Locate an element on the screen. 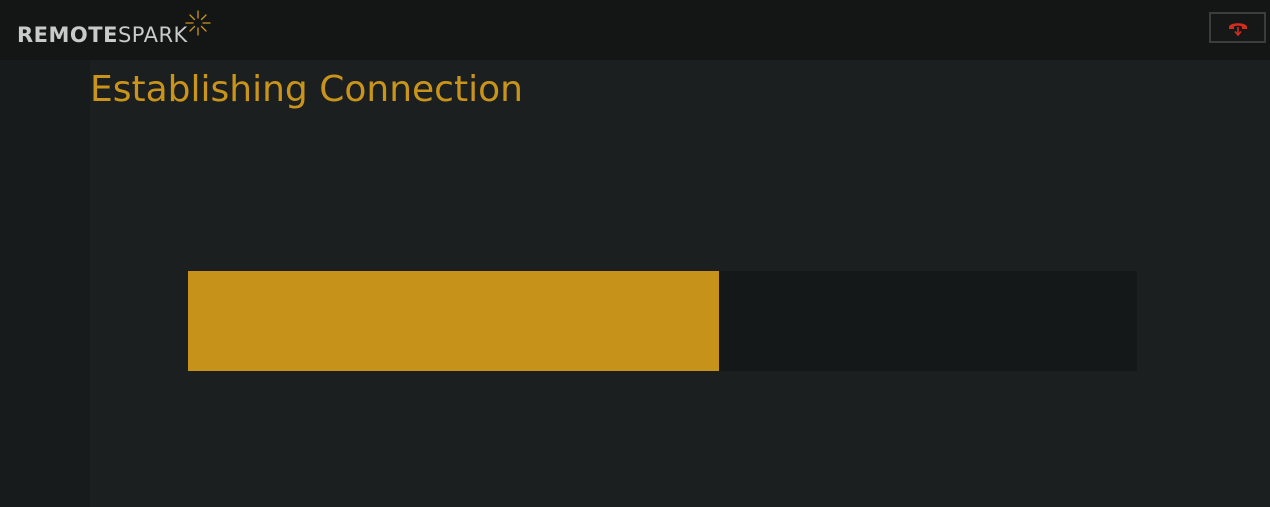  remotespark-logo: REMOTESPARK is located at coordinates (102, 35).